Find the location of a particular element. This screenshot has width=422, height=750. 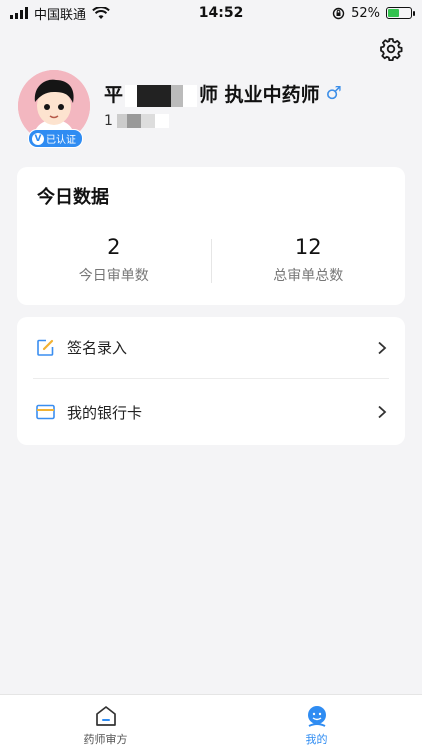

doctor-name: 平 师 执业中药师 is located at coordinates (212, 93).